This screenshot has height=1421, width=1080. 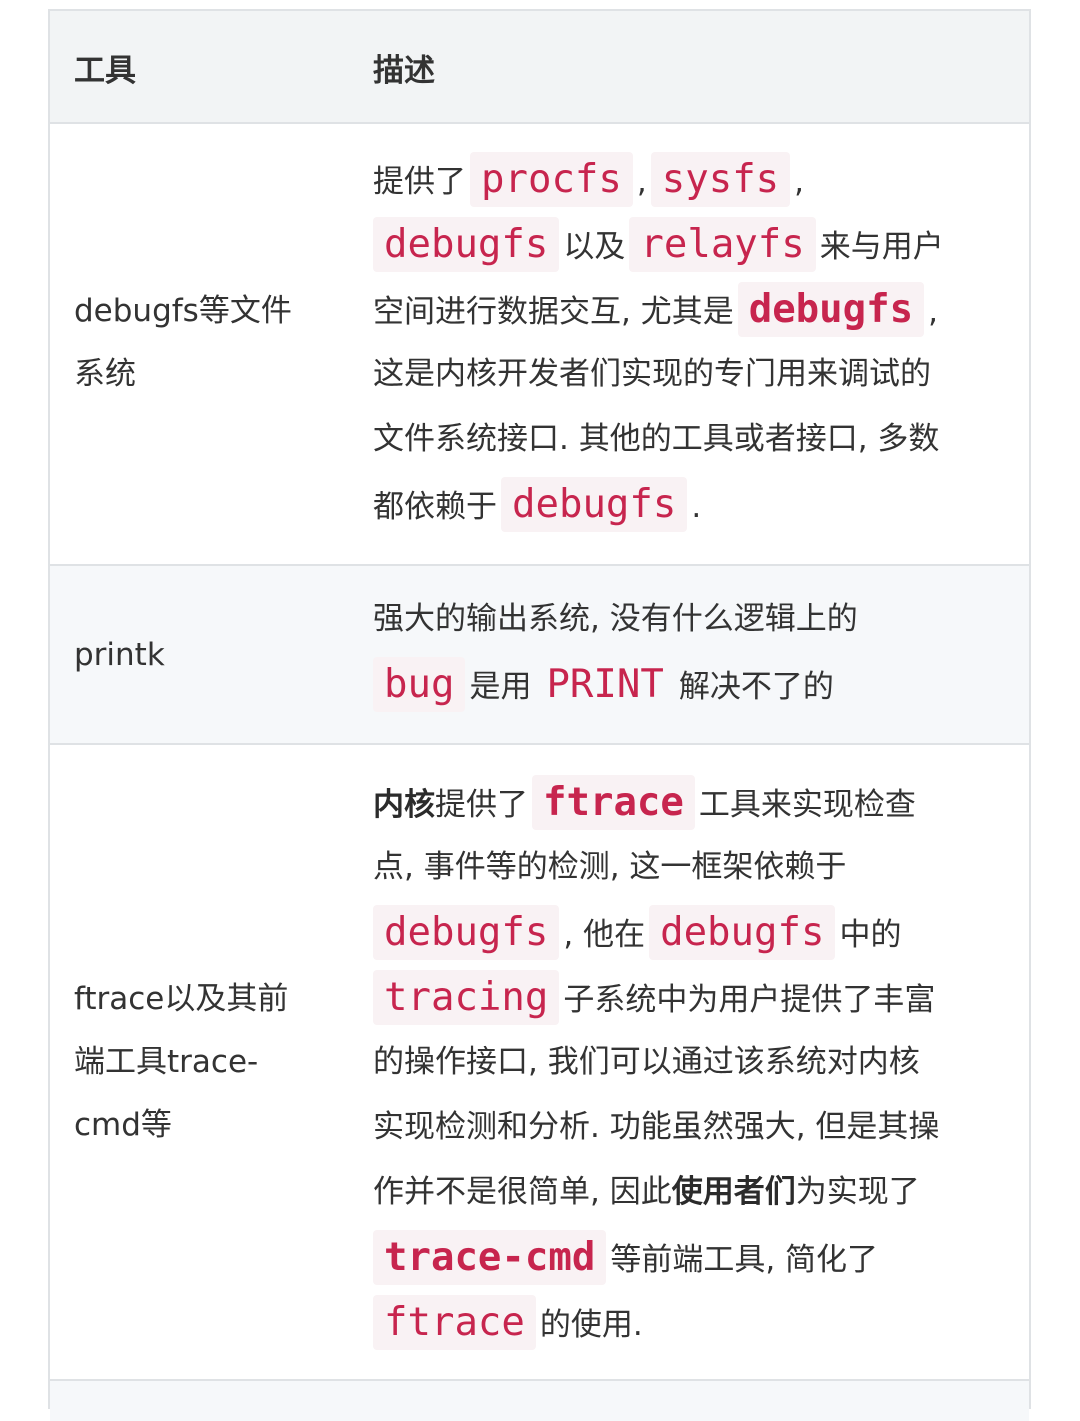 What do you see at coordinates (466, 997) in the screenshot?
I see `inline-code: tracing` at bounding box center [466, 997].